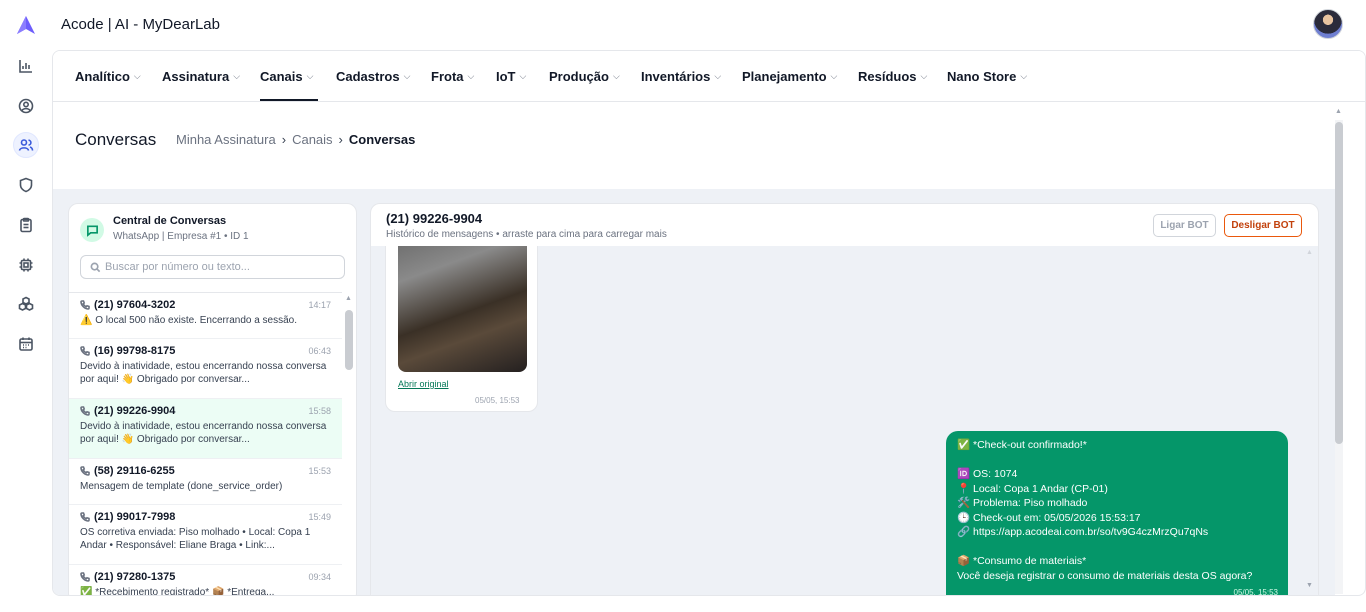 This screenshot has height=612, width=1366. I want to click on menu-cadastros: Cadastros ⌵, so click(373, 76).